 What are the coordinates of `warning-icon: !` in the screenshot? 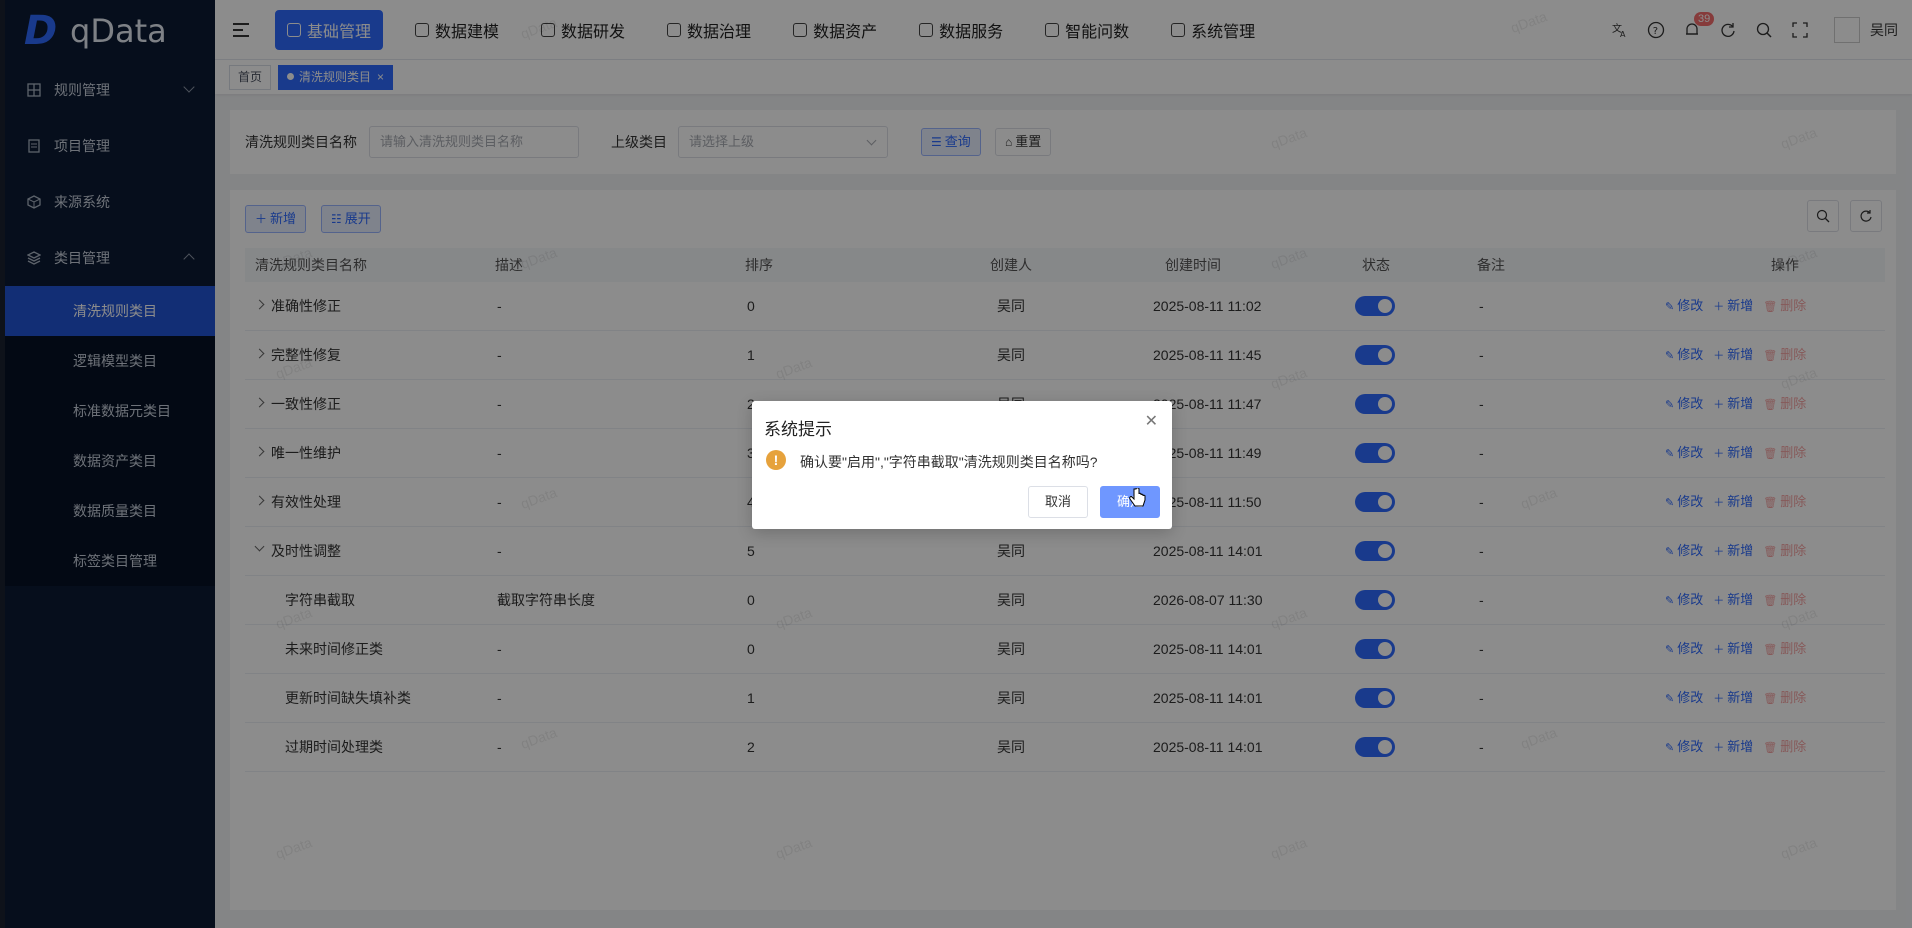 It's located at (776, 460).